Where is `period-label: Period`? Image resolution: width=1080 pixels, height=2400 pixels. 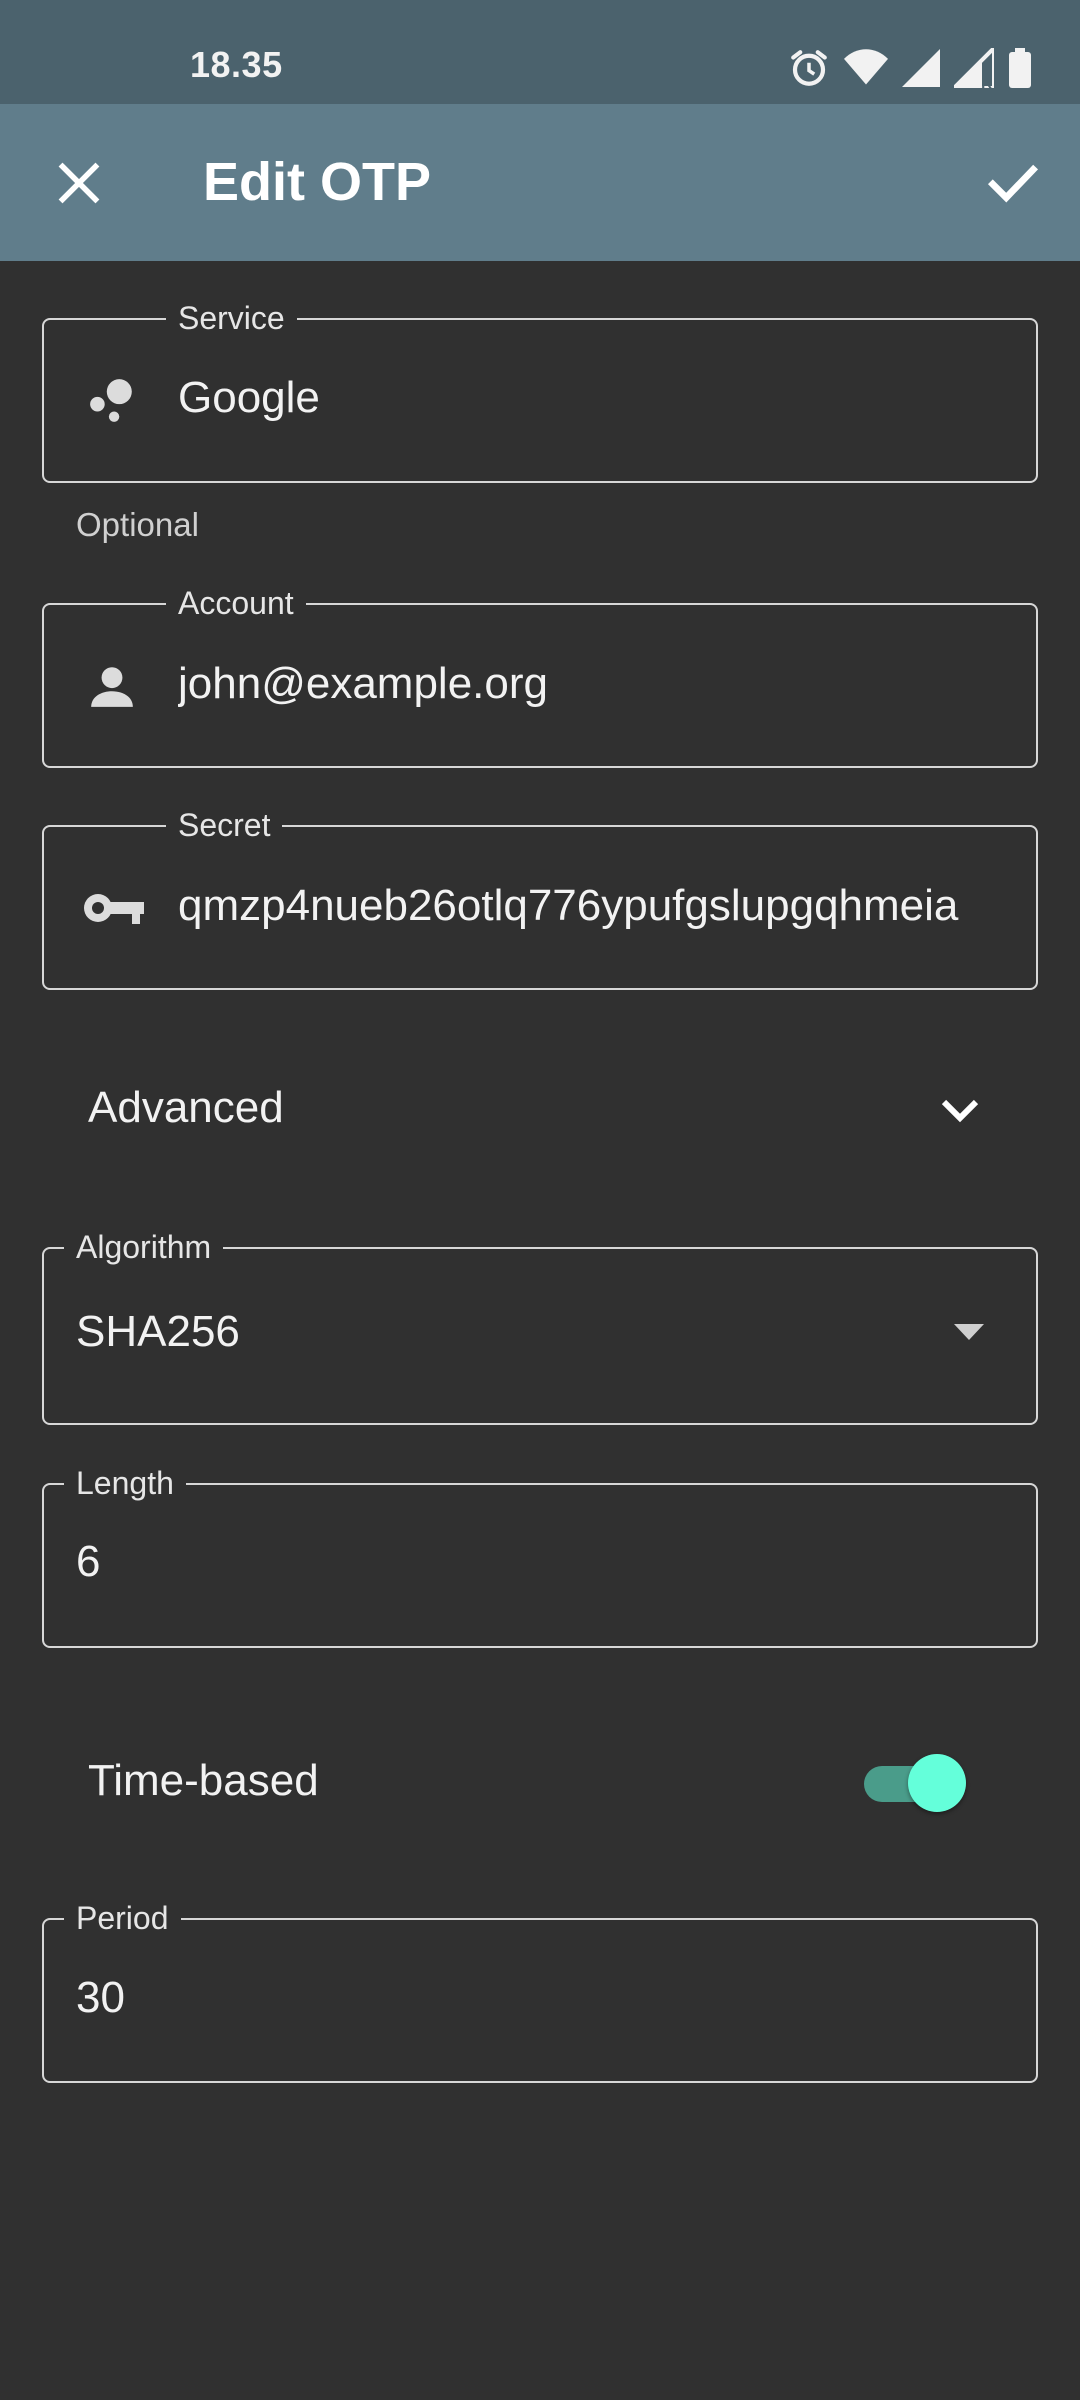
period-label: Period is located at coordinates (122, 1918).